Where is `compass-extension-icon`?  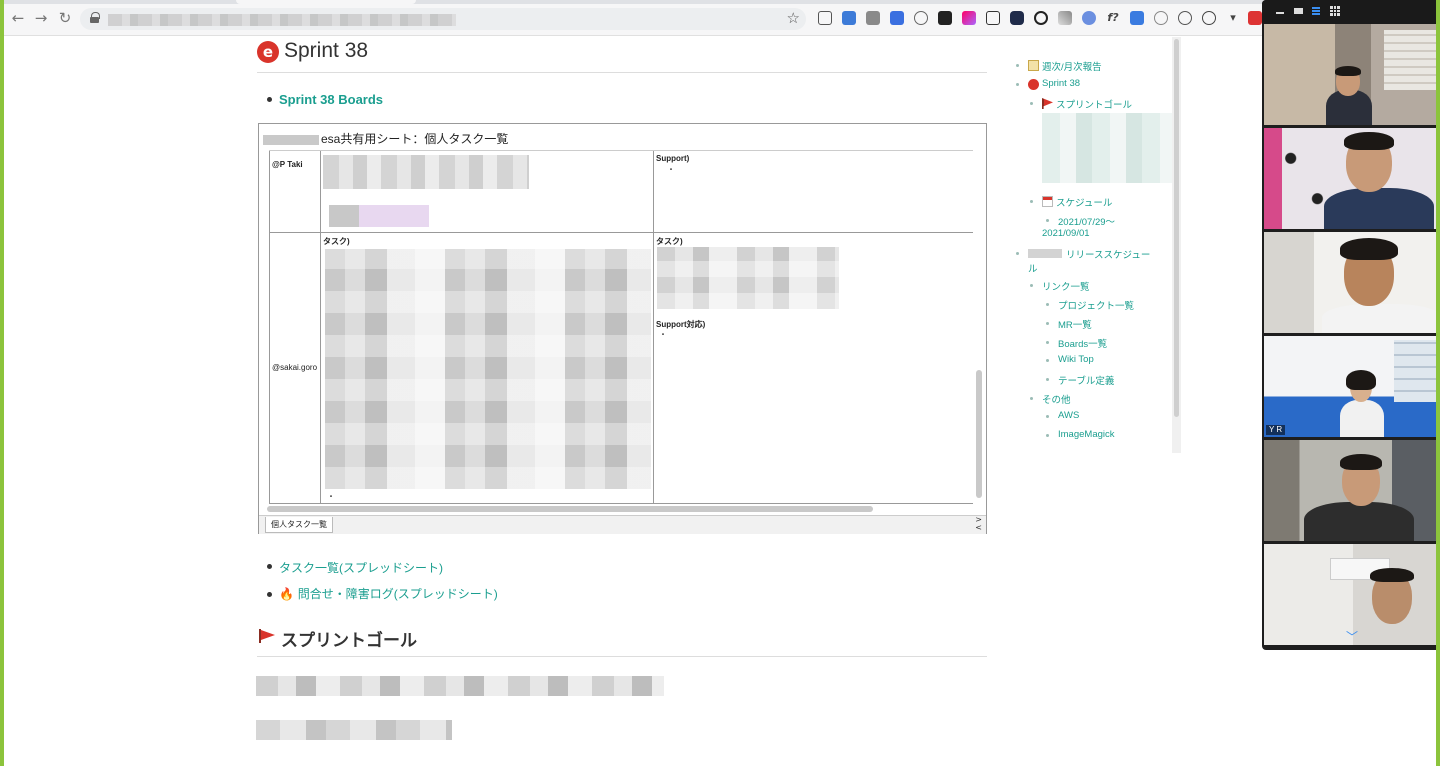
compass-extension-icon is located at coordinates (1041, 18).